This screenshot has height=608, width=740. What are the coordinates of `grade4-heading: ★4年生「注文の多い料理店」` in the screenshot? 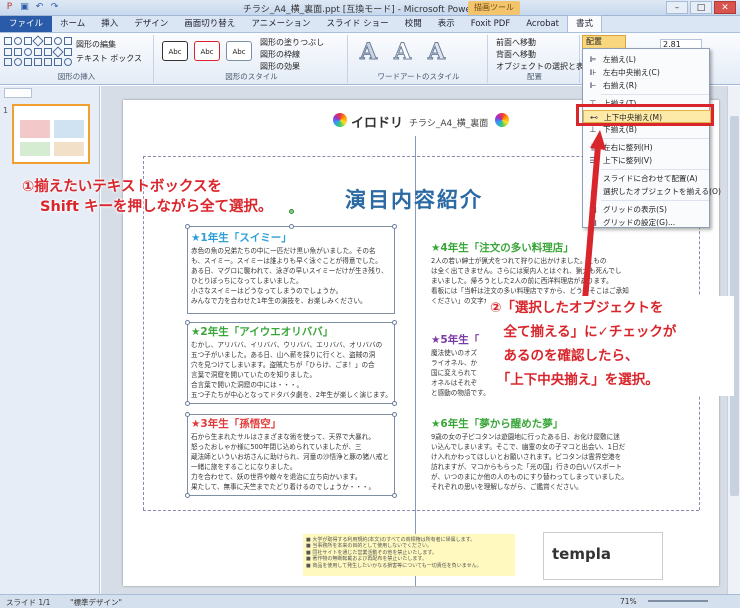 It's located at (502, 247).